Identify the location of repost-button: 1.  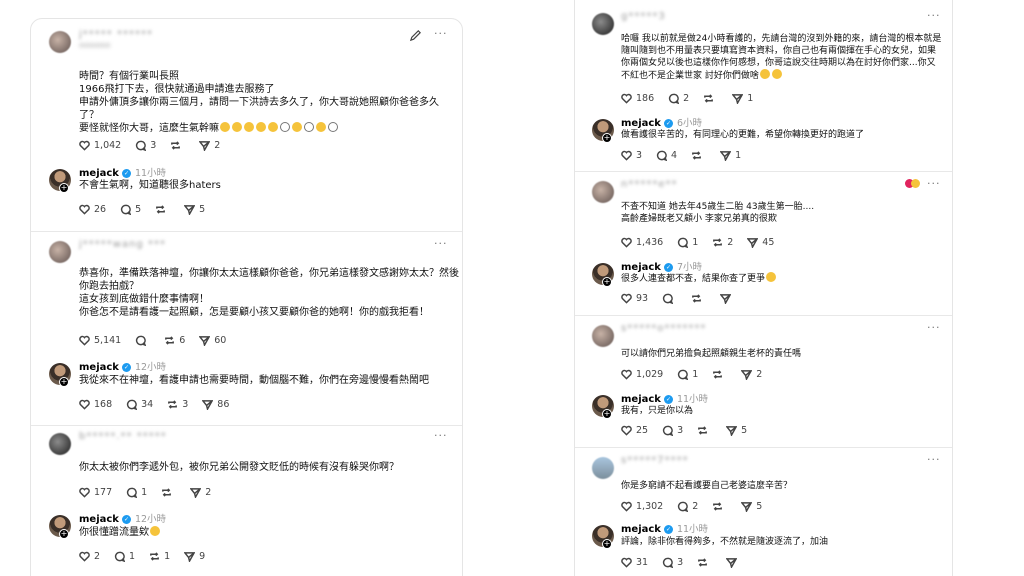
(159, 556).